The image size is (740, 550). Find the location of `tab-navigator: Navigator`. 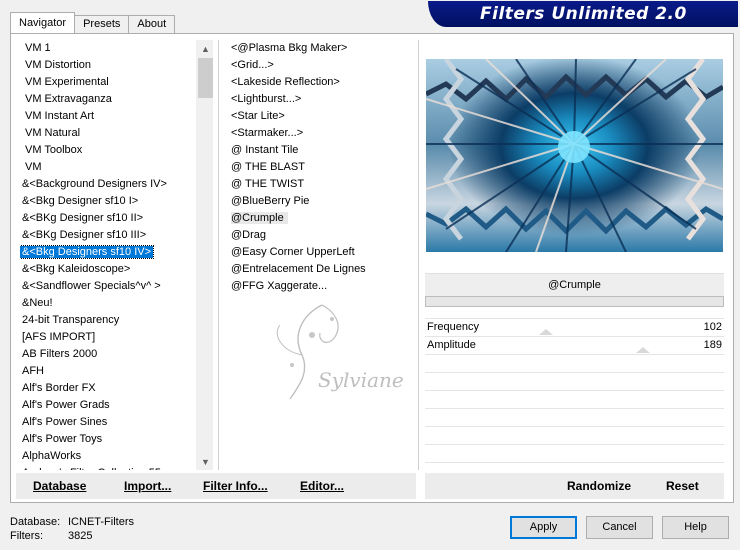

tab-navigator: Navigator is located at coordinates (43, 22).